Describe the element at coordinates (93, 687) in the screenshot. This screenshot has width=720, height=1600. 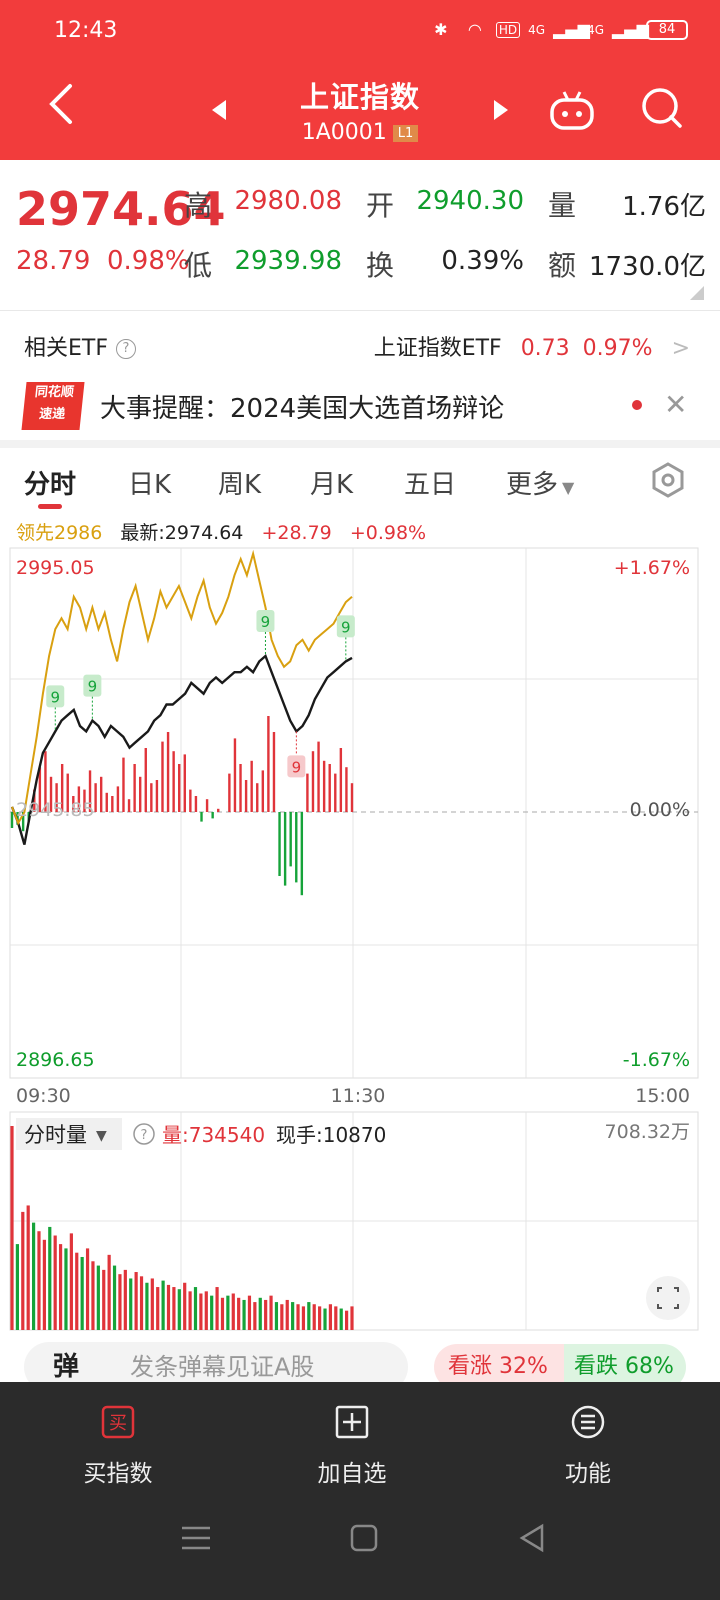
I see `marker-label-1: 9` at that location.